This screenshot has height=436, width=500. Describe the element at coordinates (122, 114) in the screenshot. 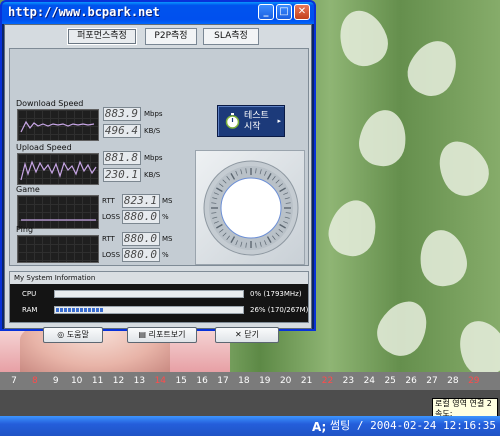

I see `download-mbps-value: 883.9` at that location.